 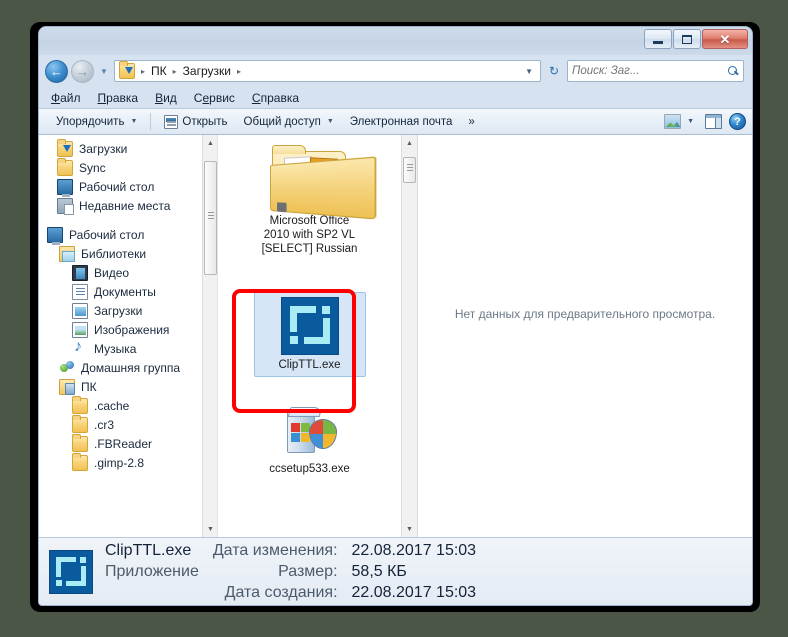 I want to click on chevron-down-icon: ▼, so click(x=330, y=121).